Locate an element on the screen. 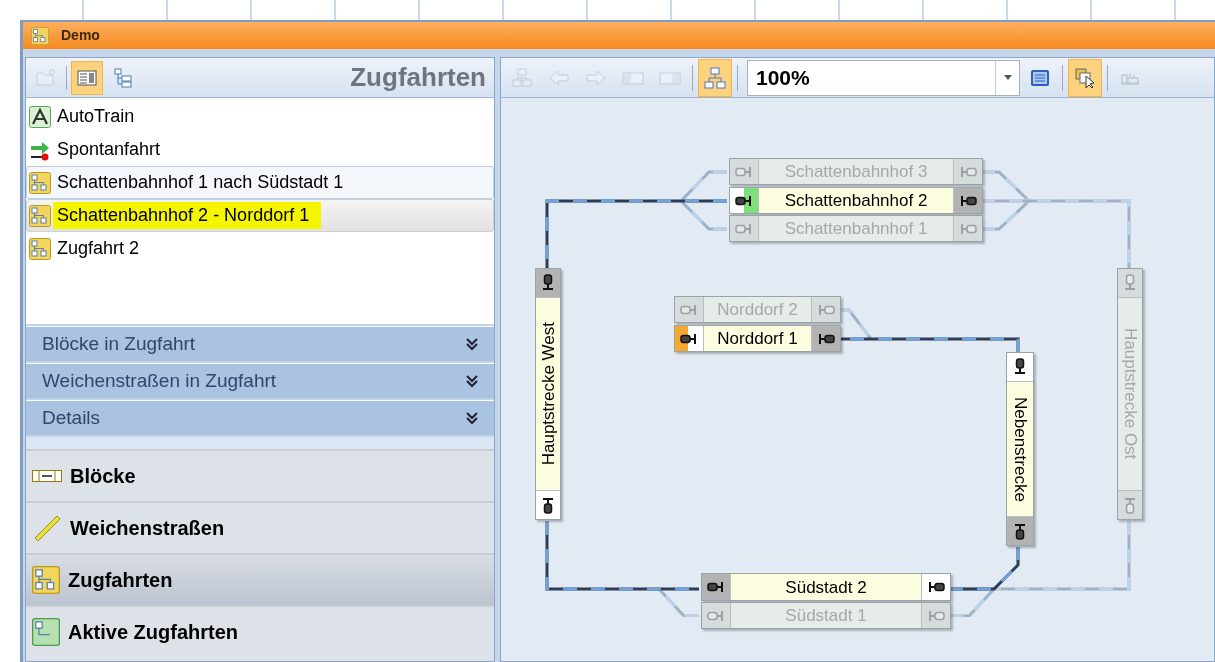  route-list-item: Schattenbahnhof 1 nach Südstadt 1 is located at coordinates (260, 182).